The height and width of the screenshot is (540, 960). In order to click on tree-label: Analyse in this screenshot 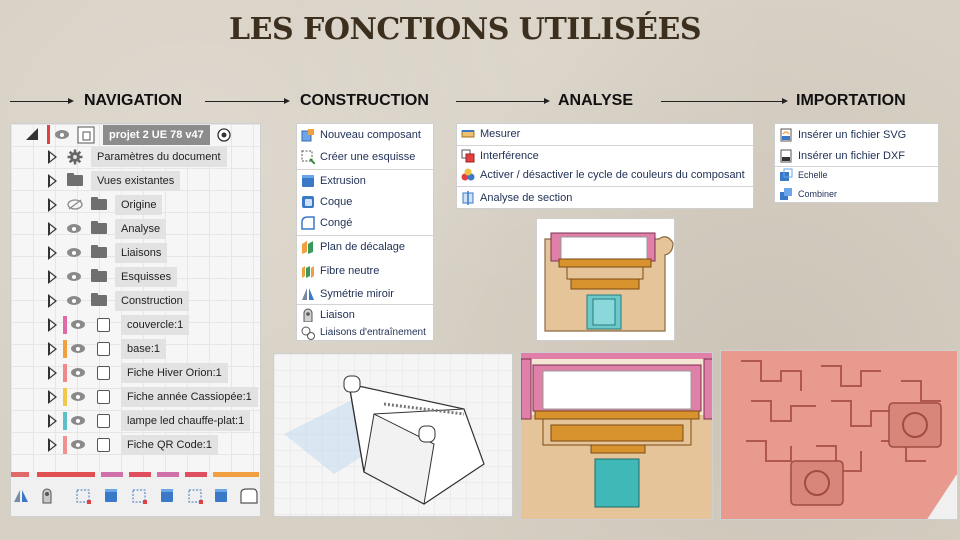, I will do `click(141, 229)`.